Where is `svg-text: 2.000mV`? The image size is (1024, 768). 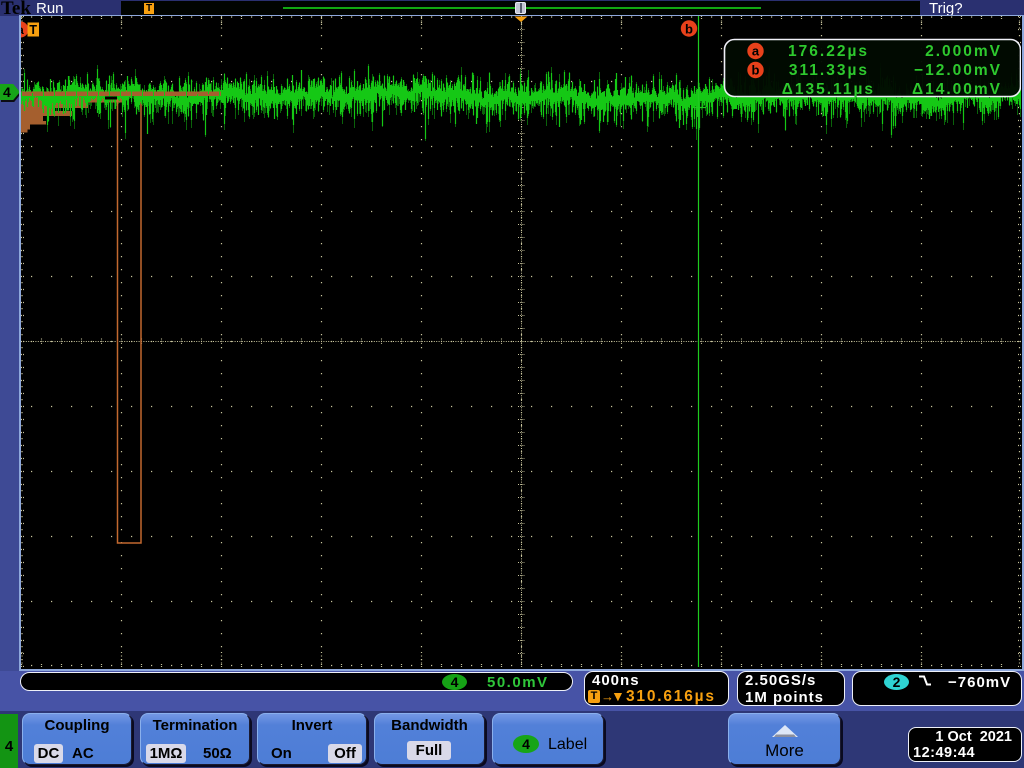
svg-text: 2.000mV is located at coordinates (963, 51).